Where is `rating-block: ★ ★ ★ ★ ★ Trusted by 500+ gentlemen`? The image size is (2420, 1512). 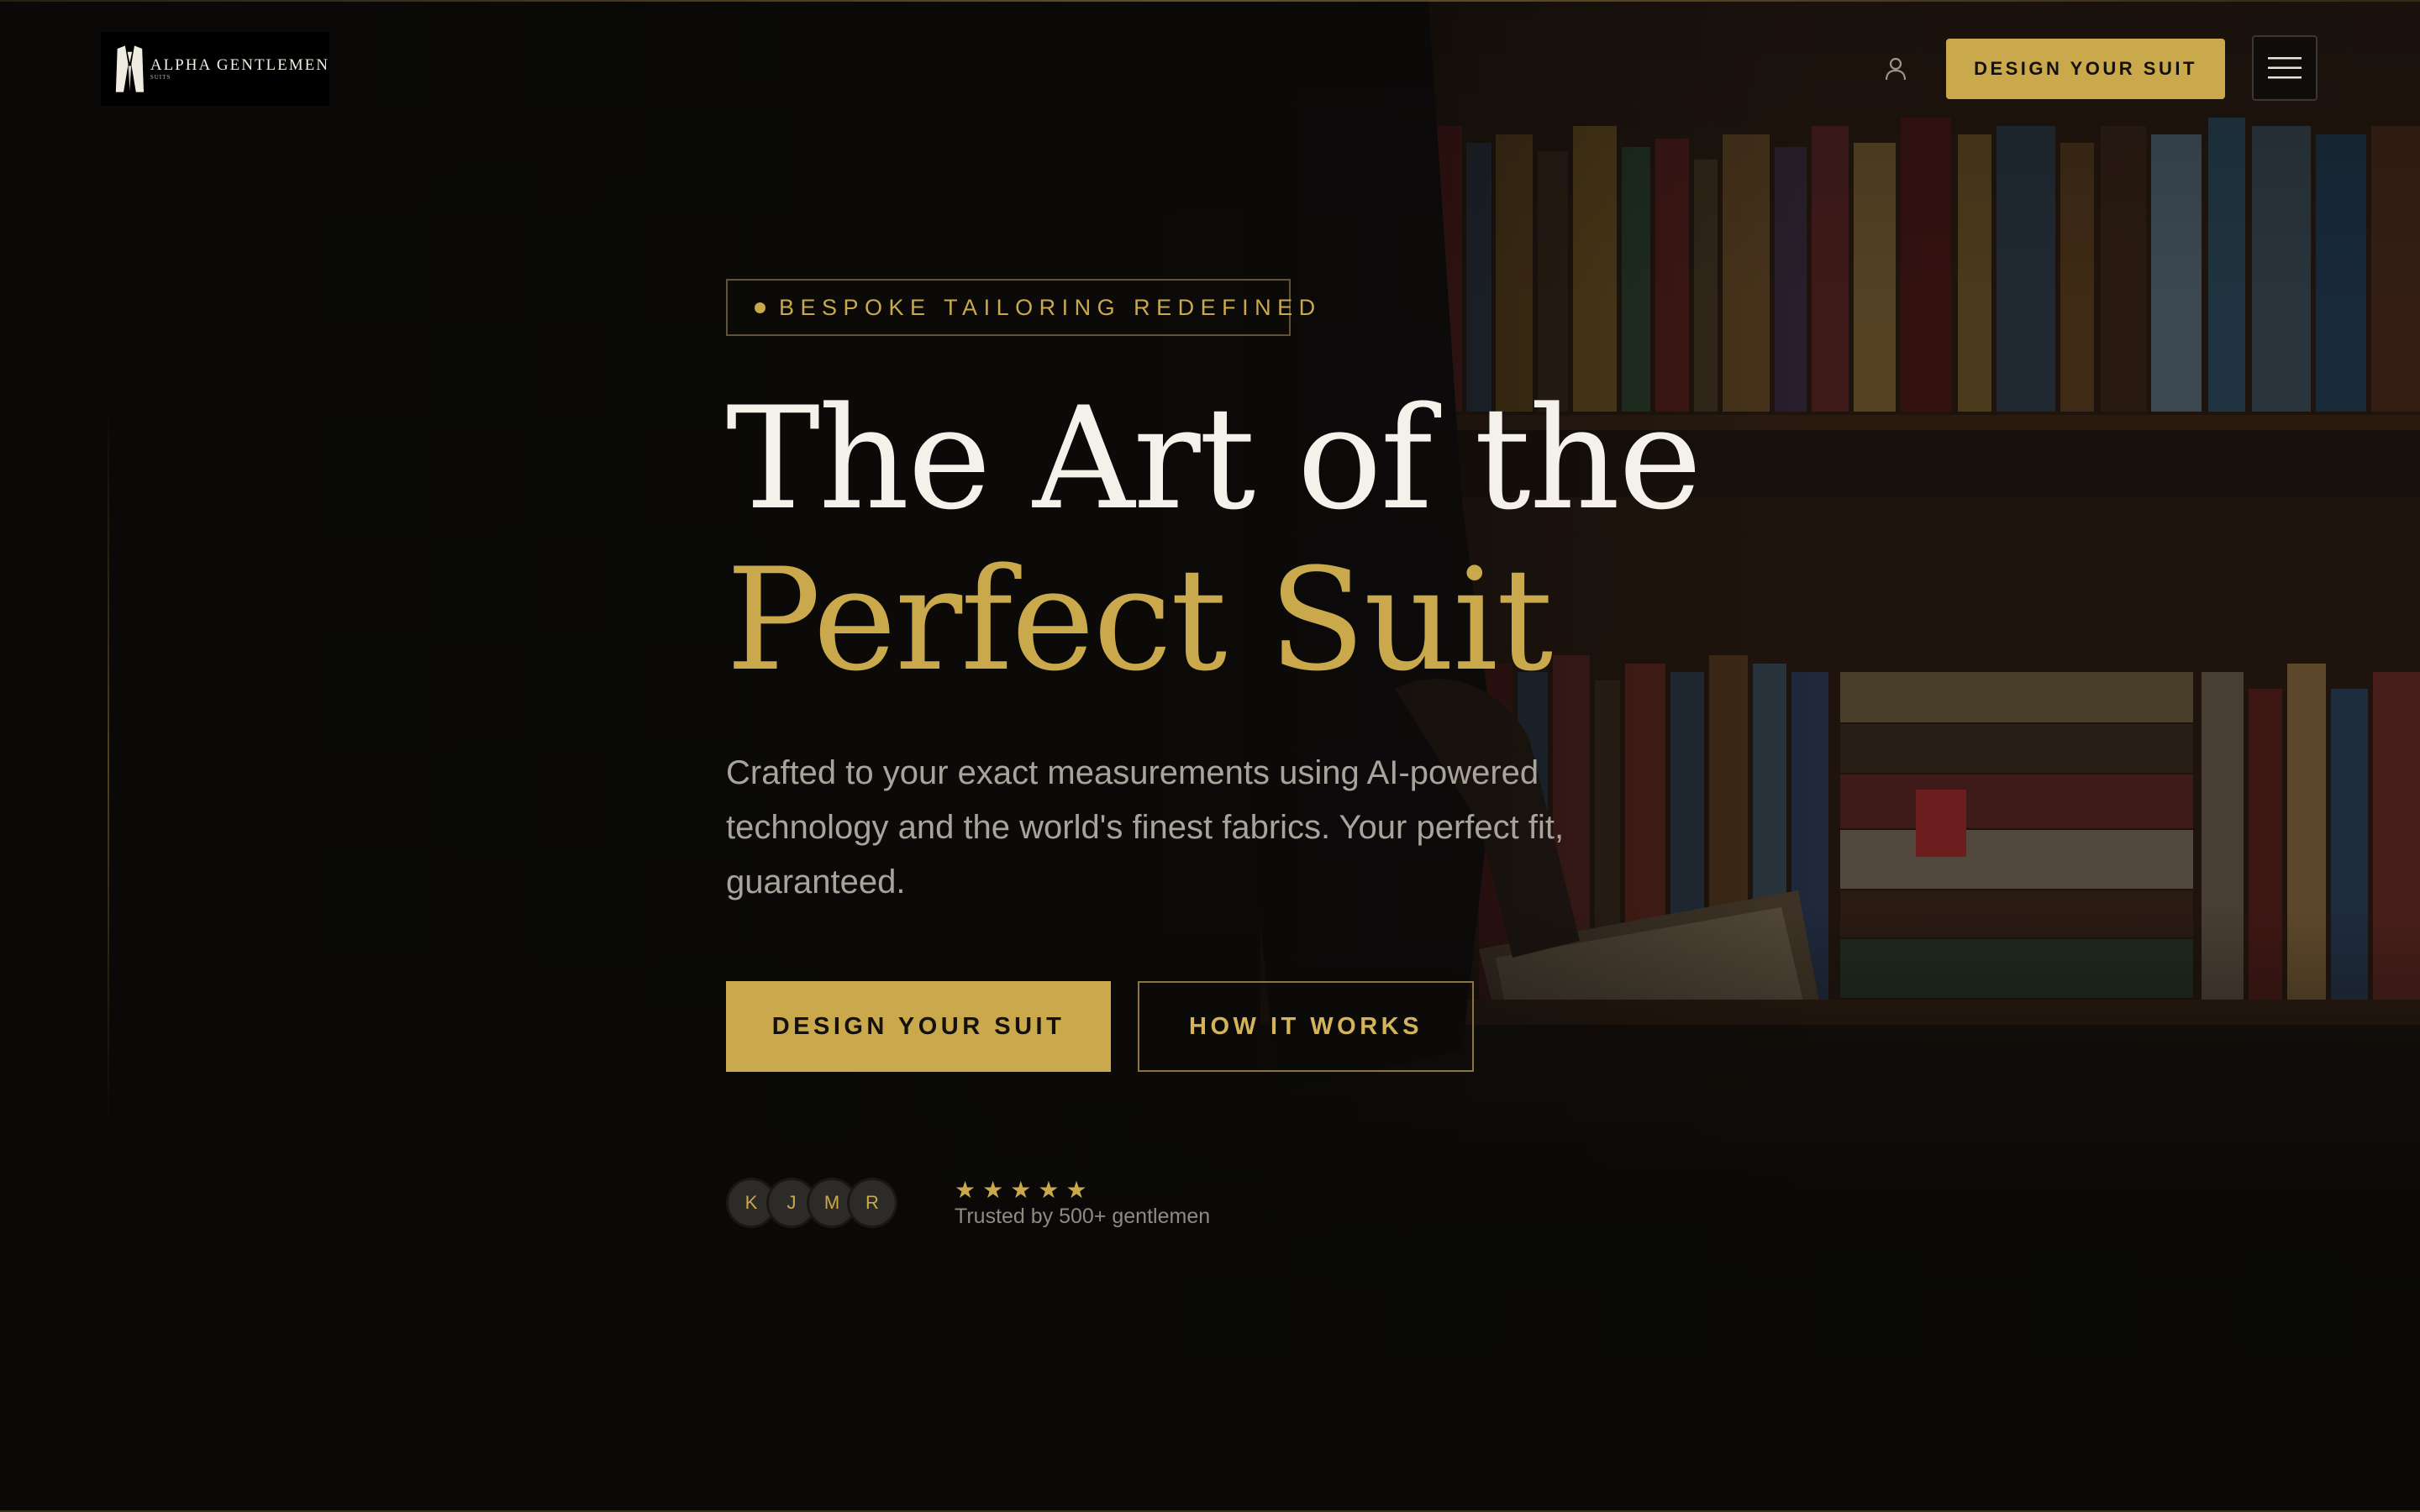 rating-block: ★ ★ ★ ★ ★ Trusted by 500+ gentlemen is located at coordinates (1082, 1203).